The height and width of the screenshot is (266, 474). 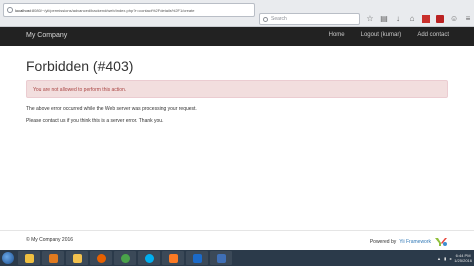 I want to click on tray-arrow-icon: ▲, so click(x=439, y=258).